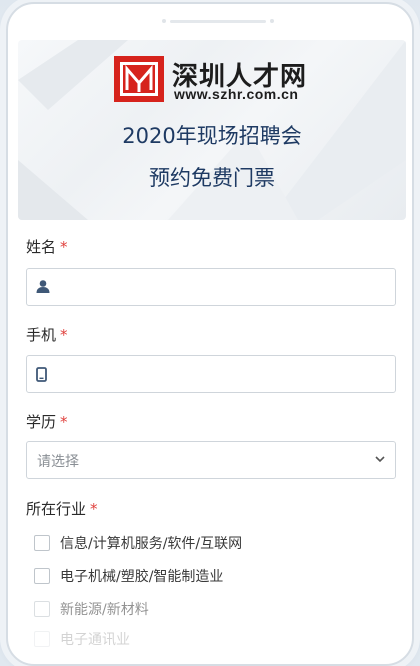  What do you see at coordinates (43, 286) in the screenshot?
I see `user-icon` at bounding box center [43, 286].